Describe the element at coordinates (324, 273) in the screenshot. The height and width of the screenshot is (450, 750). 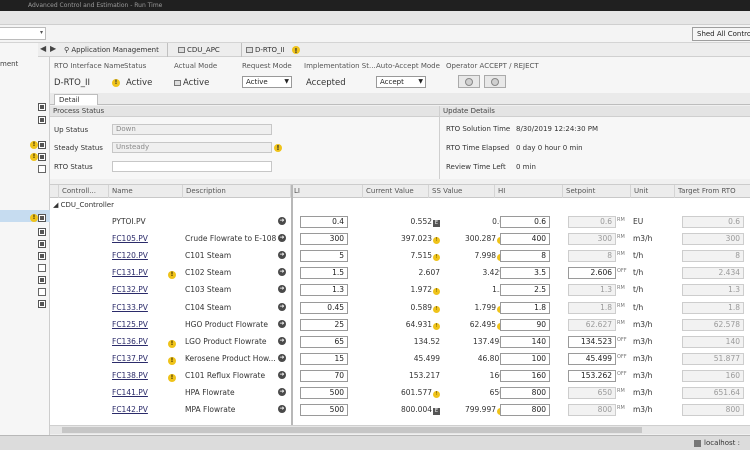
I see `li-input: 1.5` at that location.